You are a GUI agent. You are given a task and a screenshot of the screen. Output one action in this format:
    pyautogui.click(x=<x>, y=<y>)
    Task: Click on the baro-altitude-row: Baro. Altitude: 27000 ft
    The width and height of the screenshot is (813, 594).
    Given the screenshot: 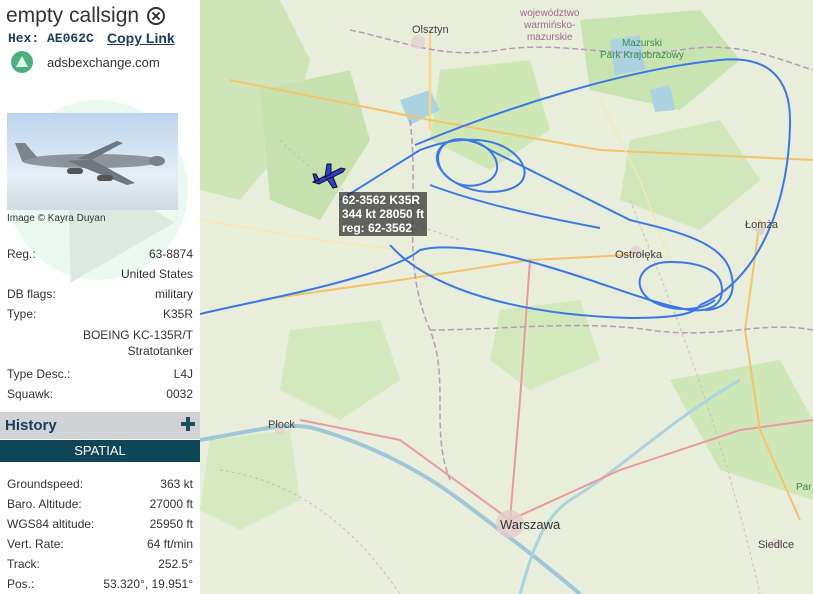 What is the action you would take?
    pyautogui.click(x=100, y=505)
    